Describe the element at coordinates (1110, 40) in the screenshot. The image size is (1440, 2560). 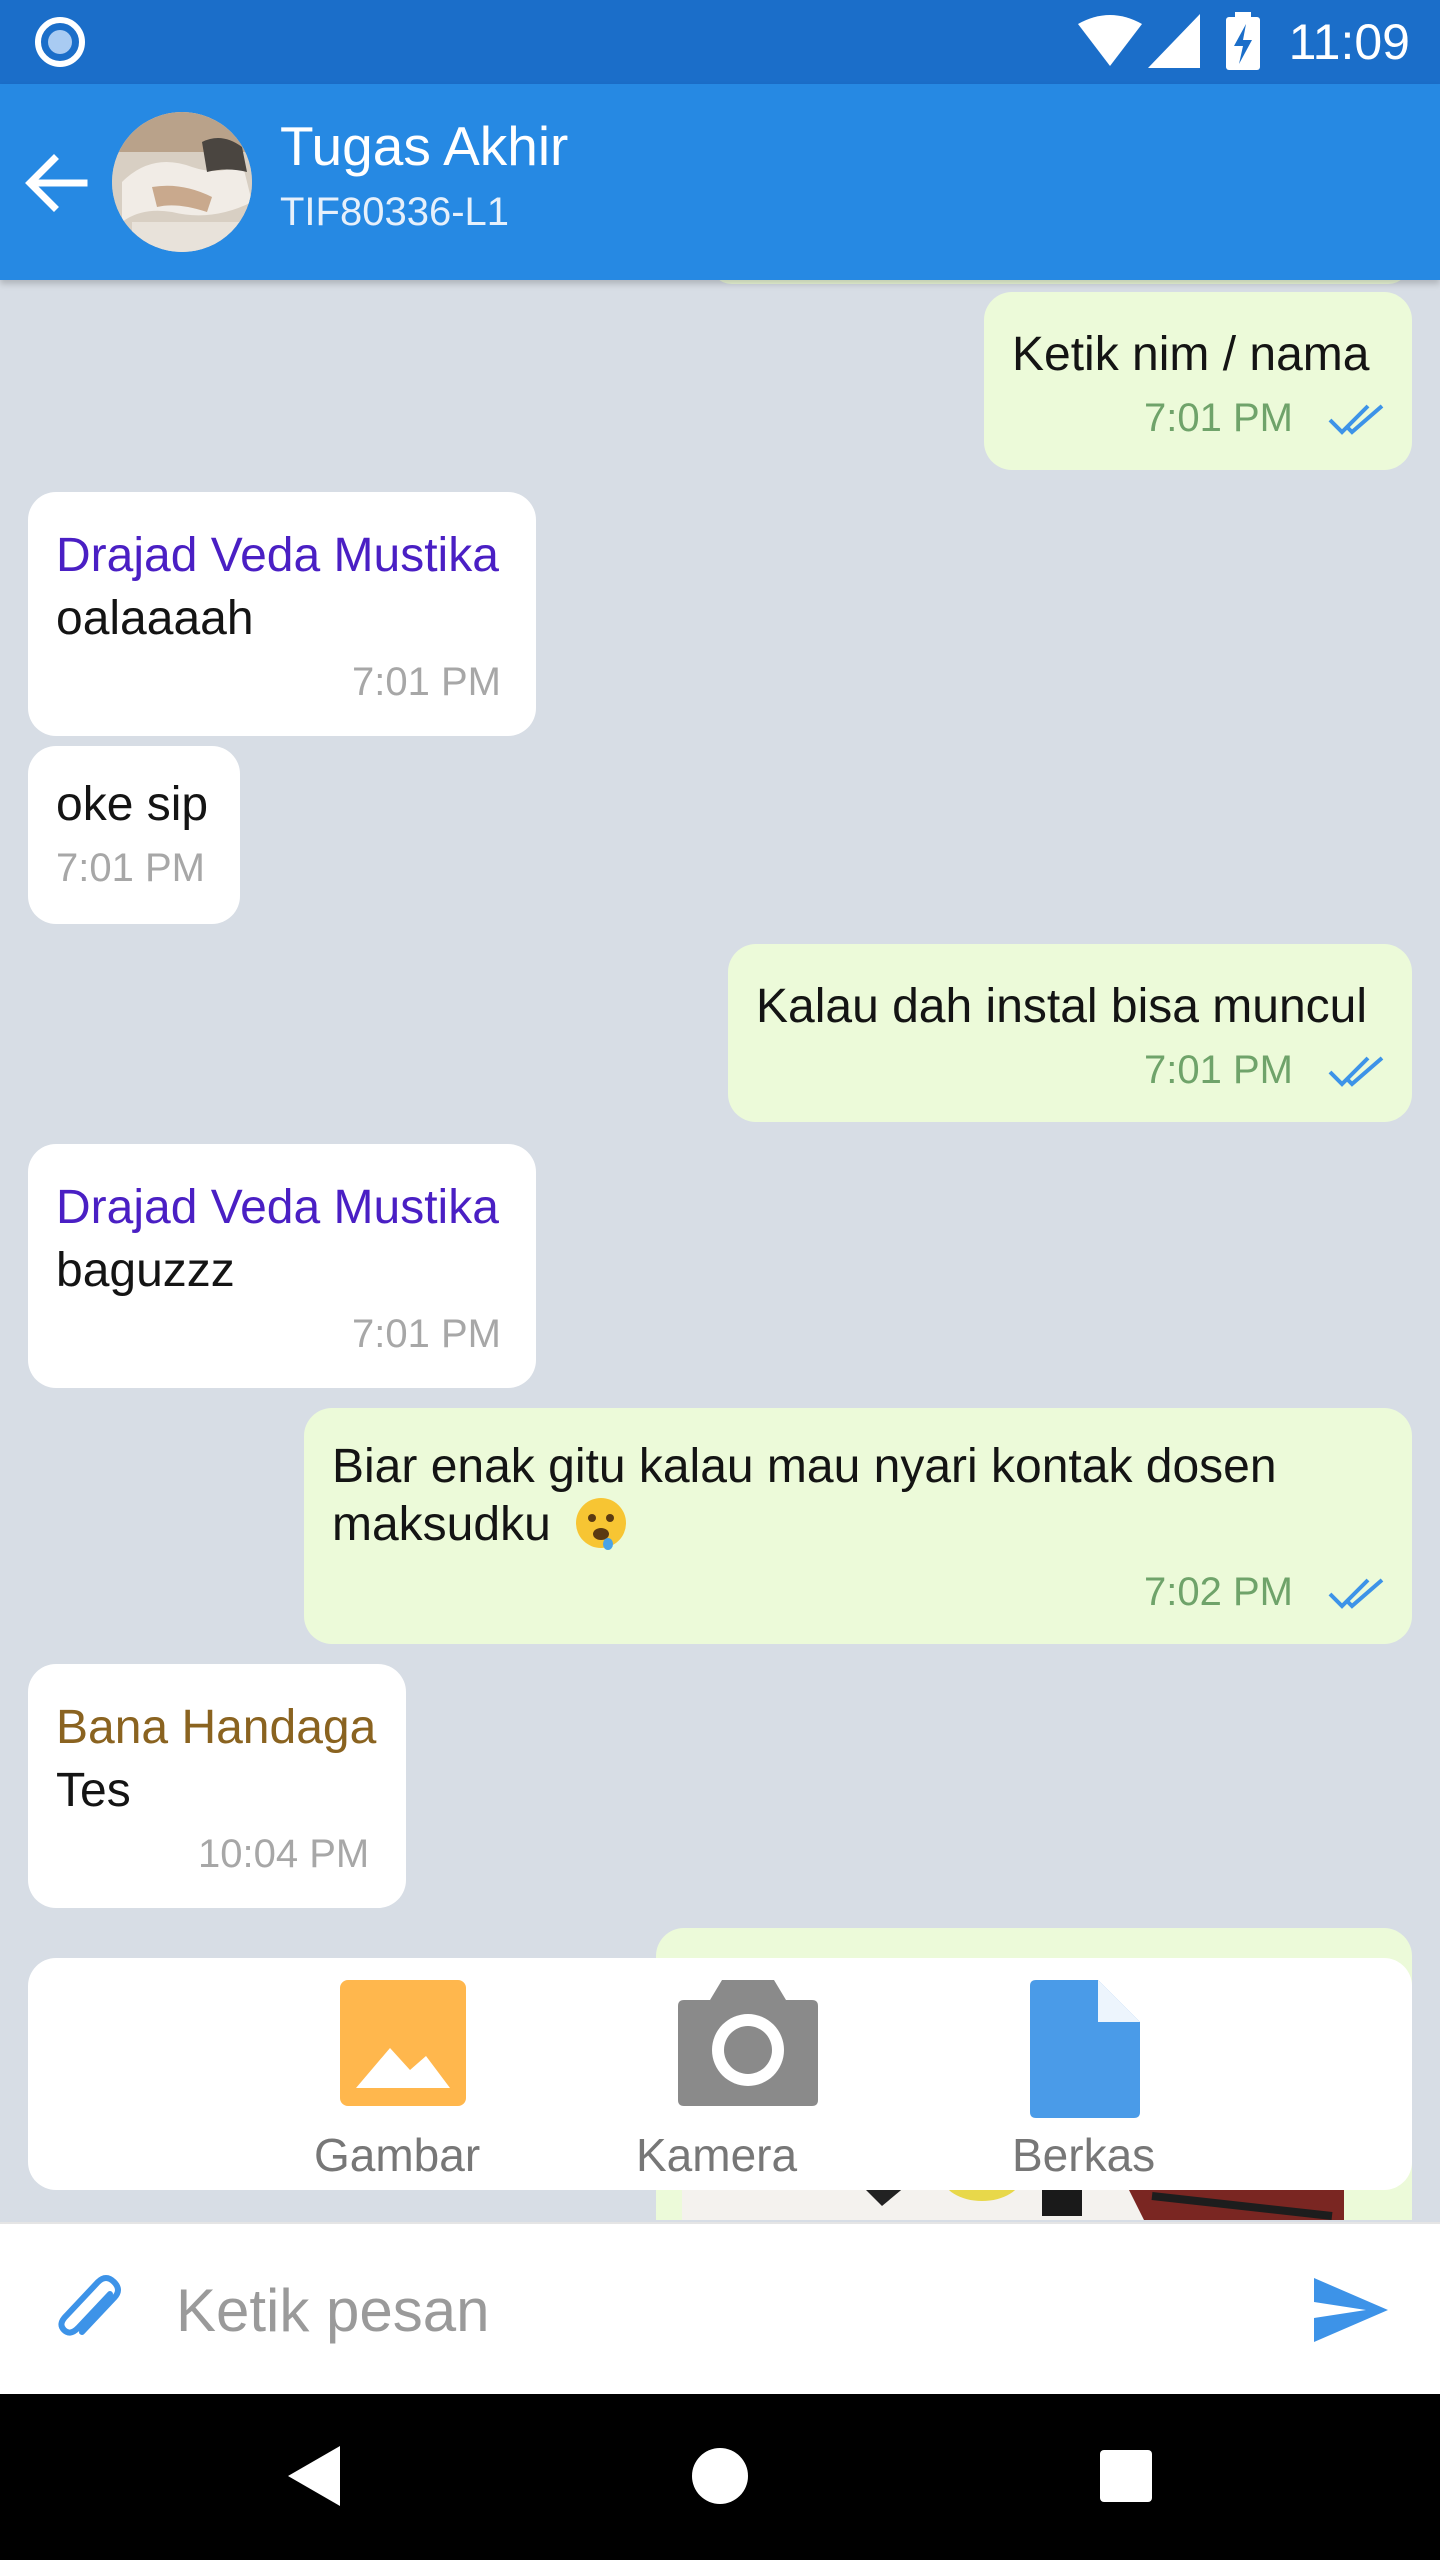
I see `wifi-icon` at that location.